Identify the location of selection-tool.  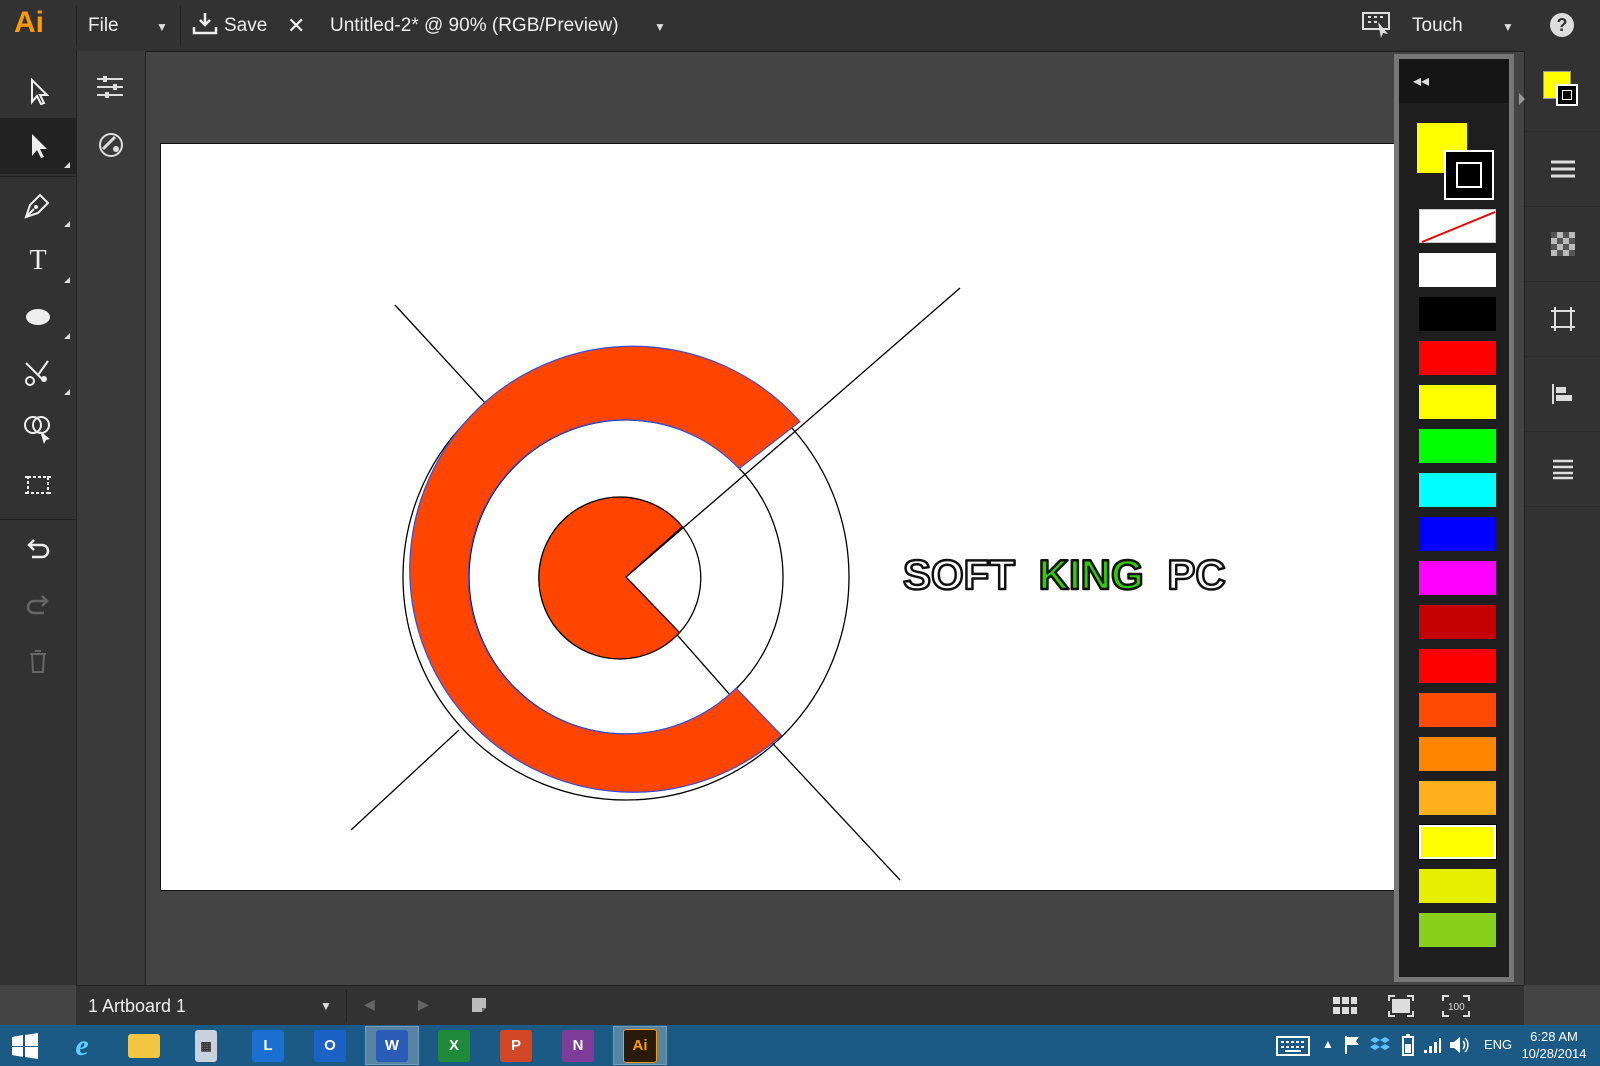
(38, 92).